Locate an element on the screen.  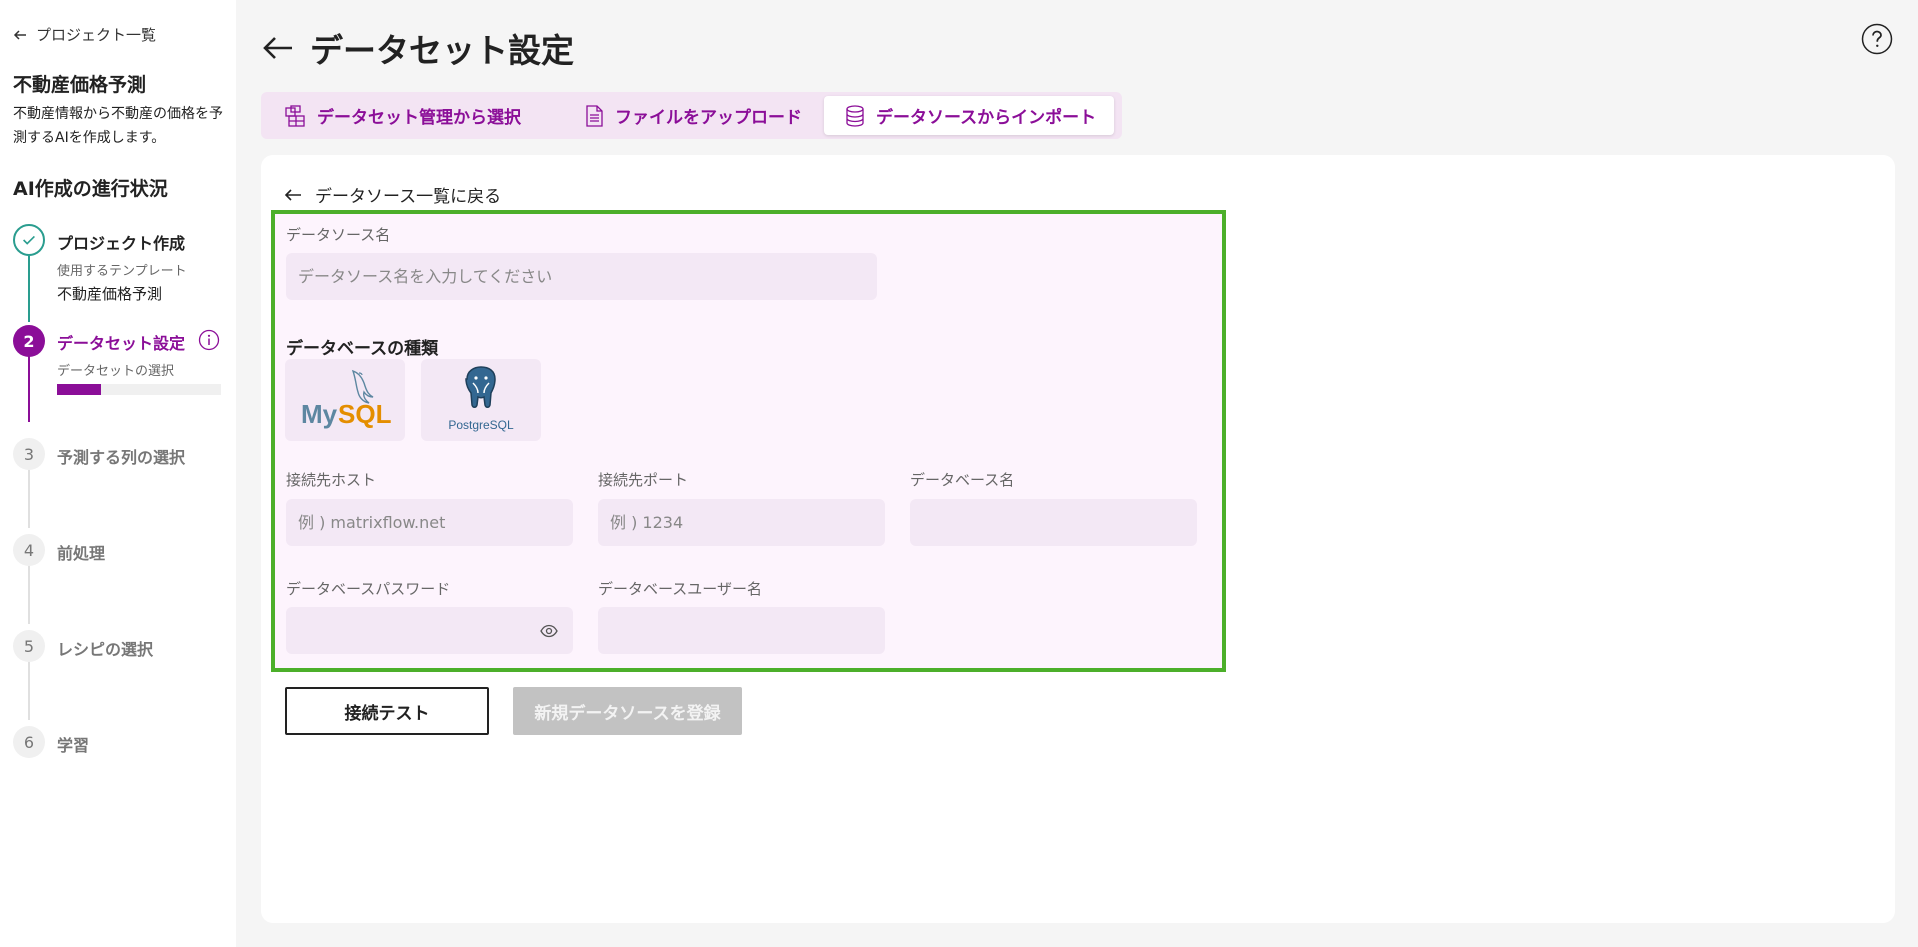
file-icon is located at coordinates (594, 115).